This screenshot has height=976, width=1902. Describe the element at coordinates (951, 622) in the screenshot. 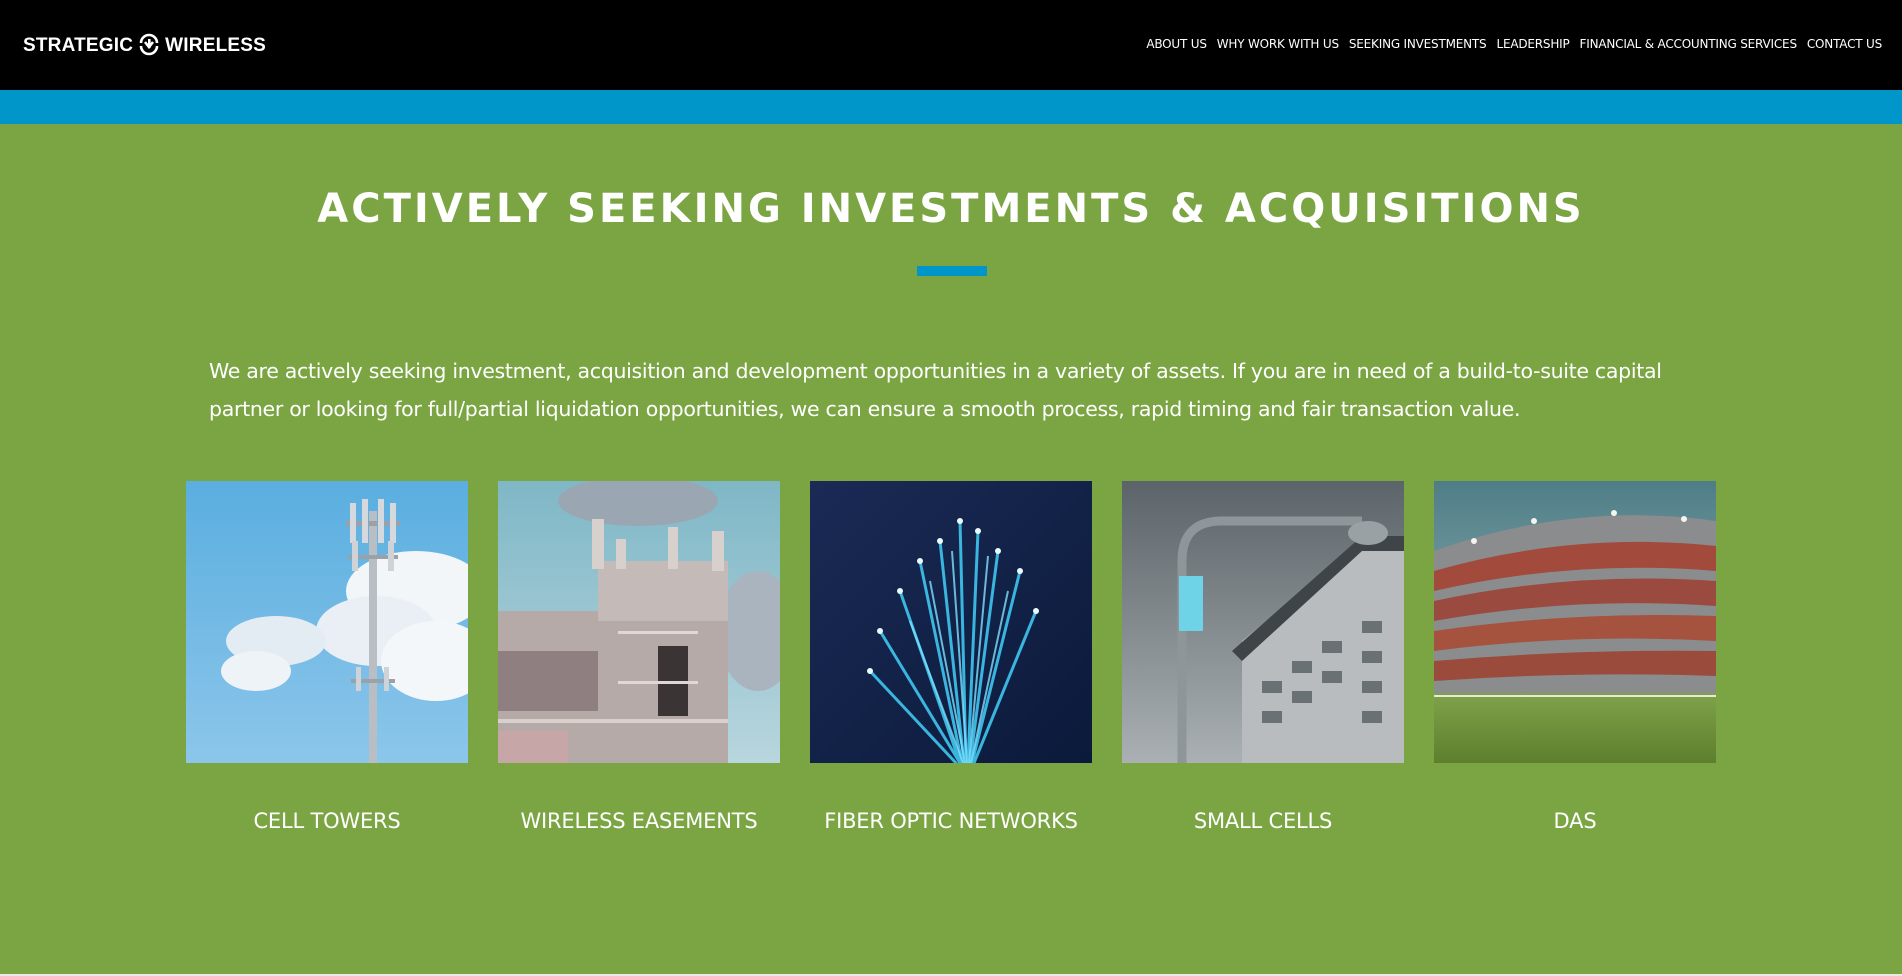

I see `fiber-optic-photo` at that location.